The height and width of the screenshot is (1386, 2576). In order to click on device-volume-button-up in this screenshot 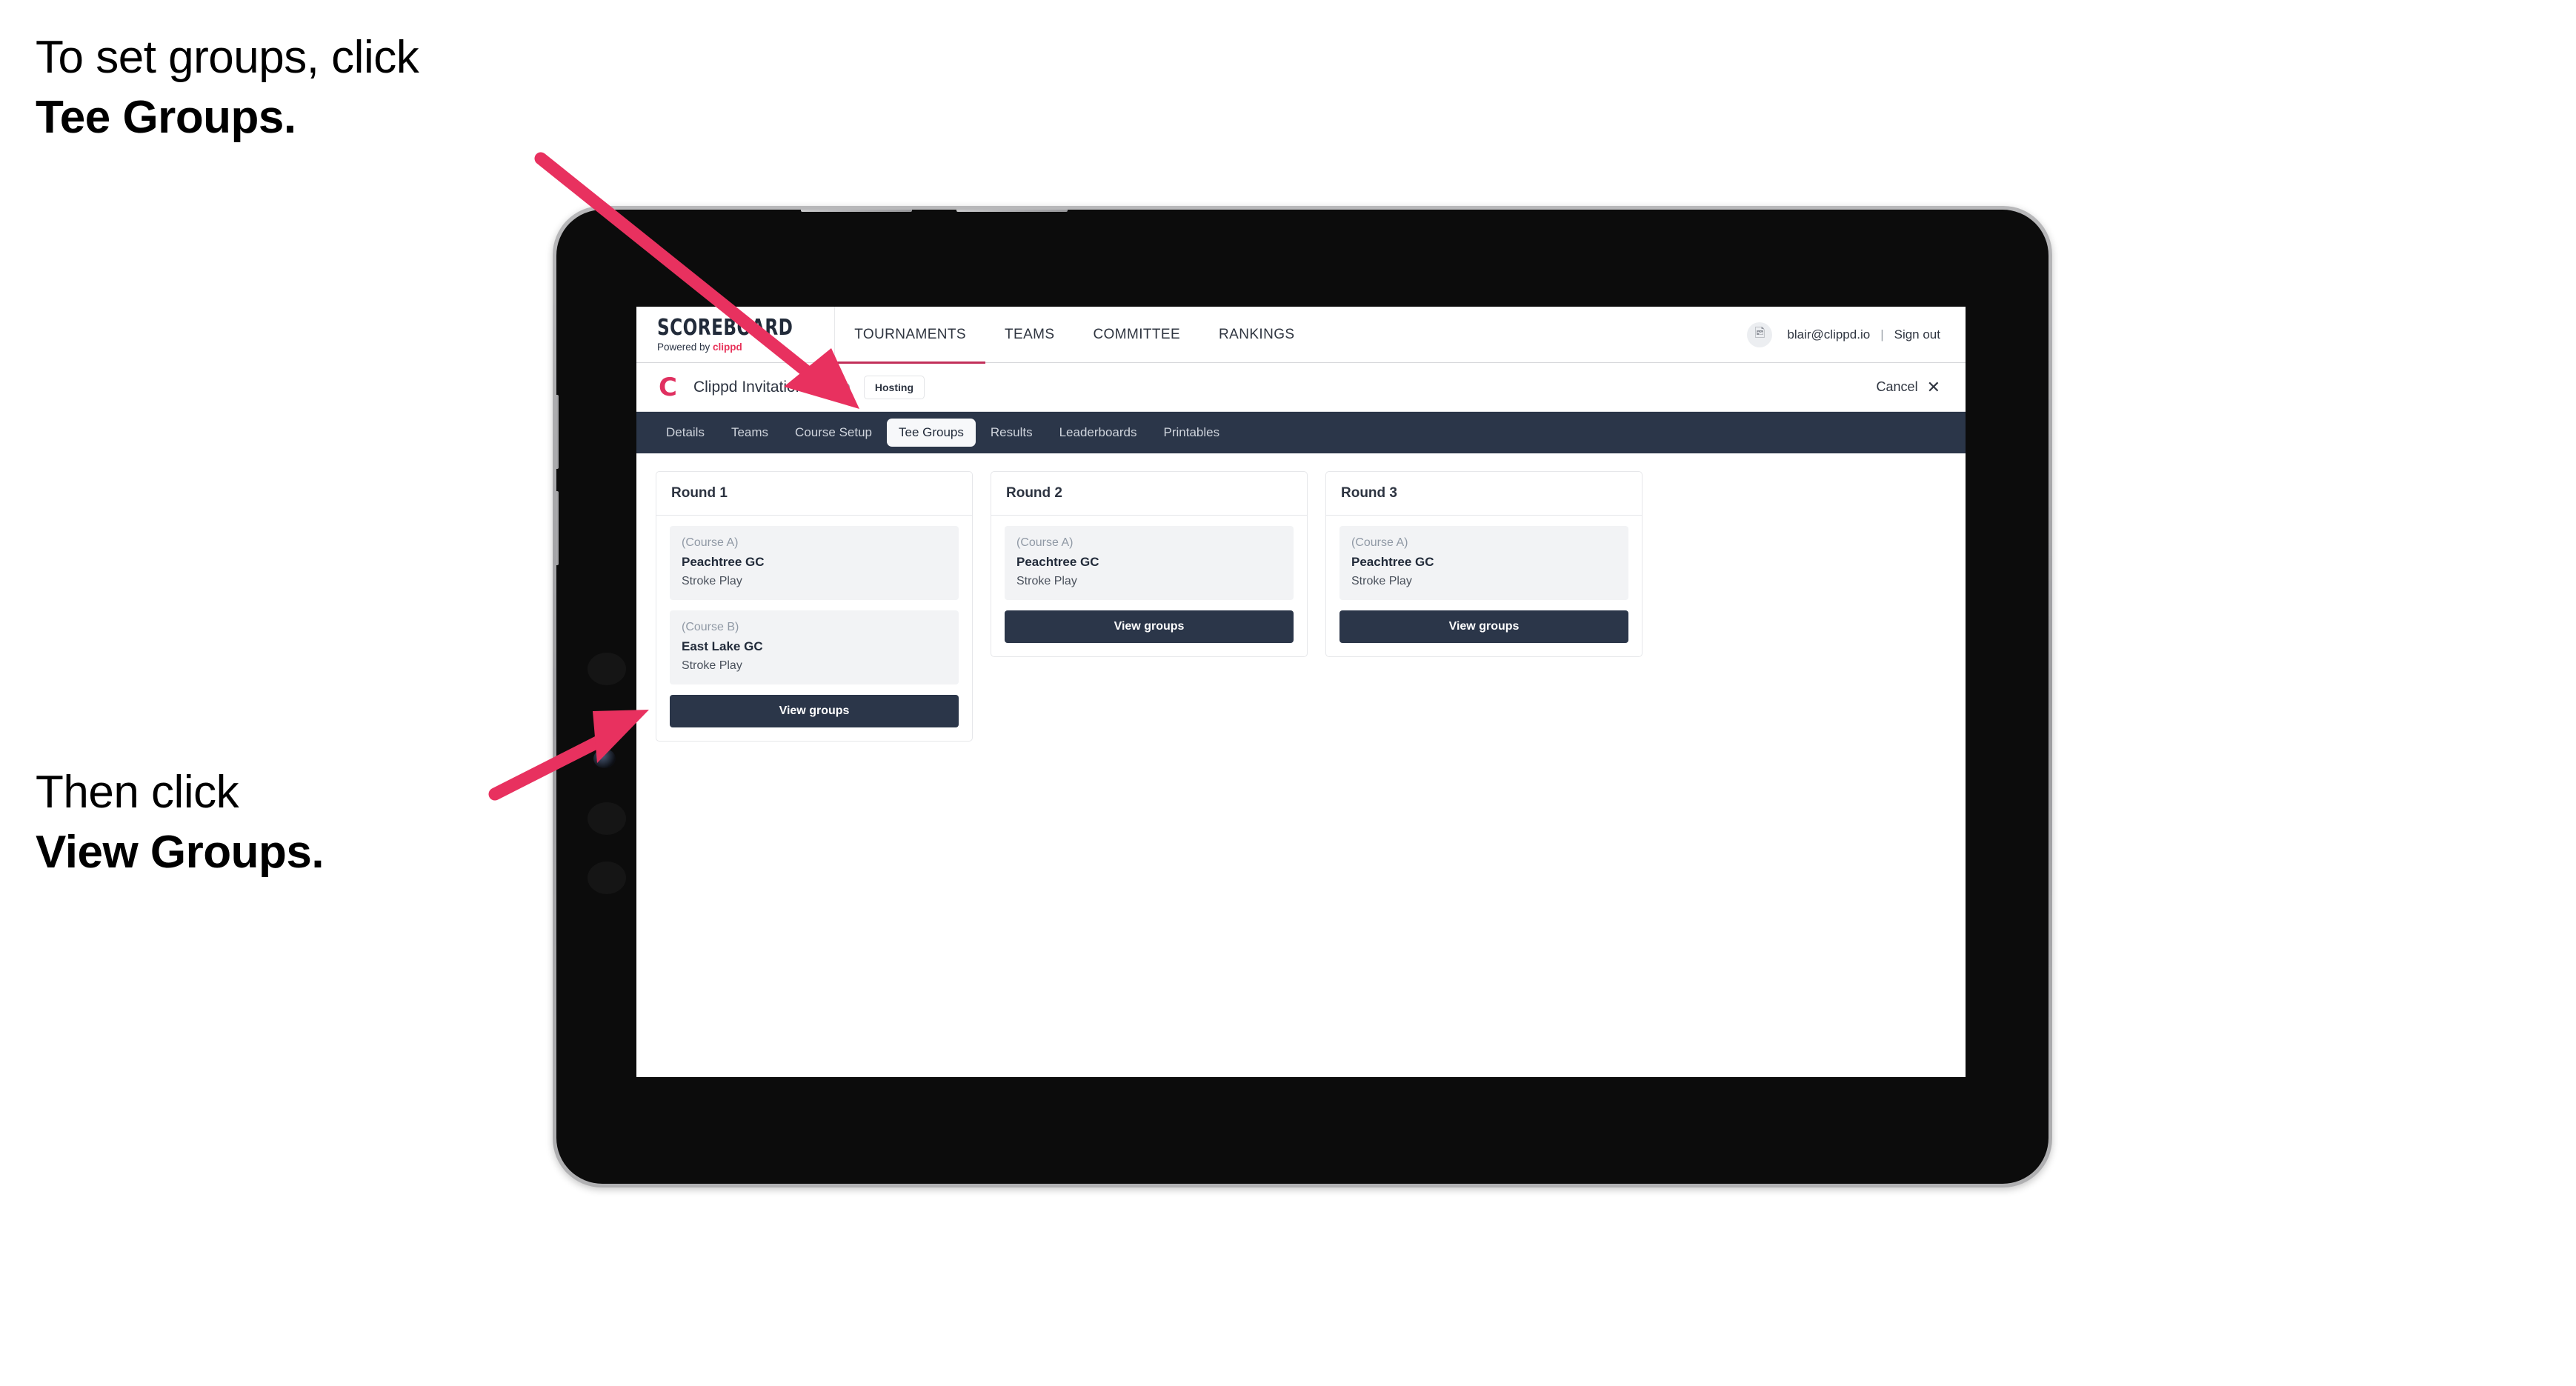, I will do `click(557, 432)`.